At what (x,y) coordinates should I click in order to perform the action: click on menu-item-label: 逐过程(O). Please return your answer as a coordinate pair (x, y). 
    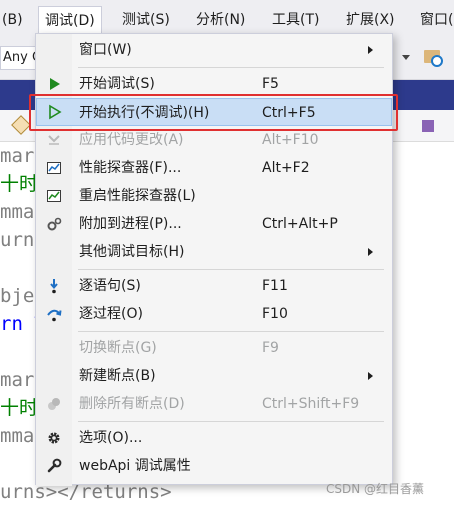
    Looking at the image, I should click on (111, 314).